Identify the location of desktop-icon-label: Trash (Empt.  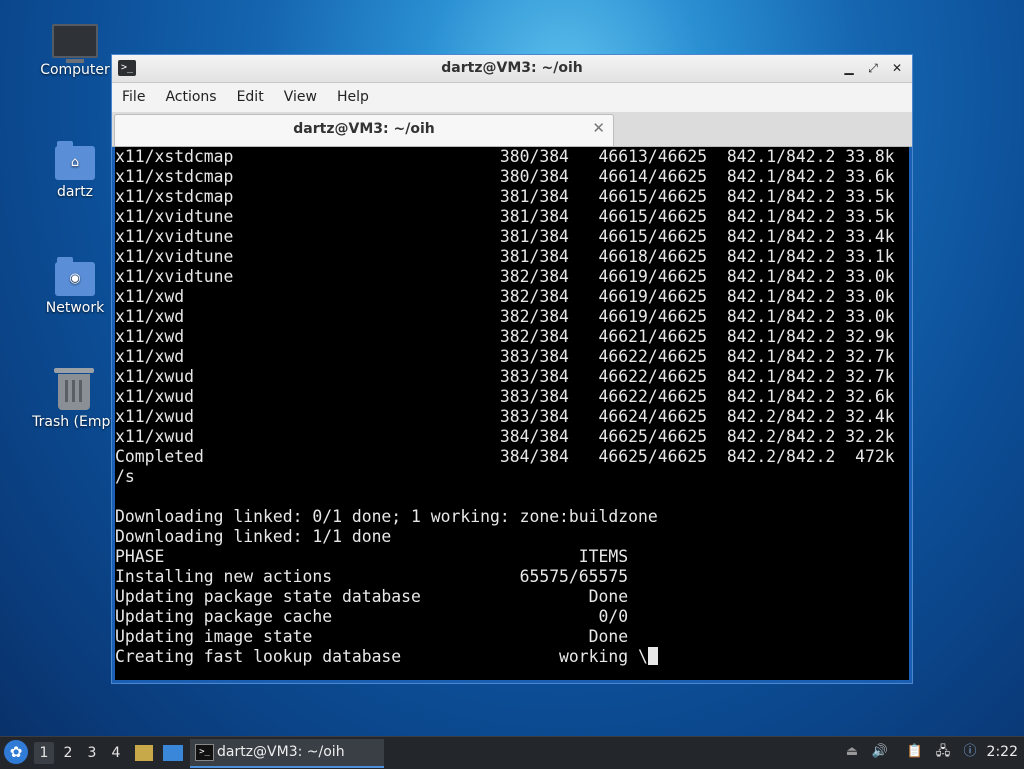
(74, 422).